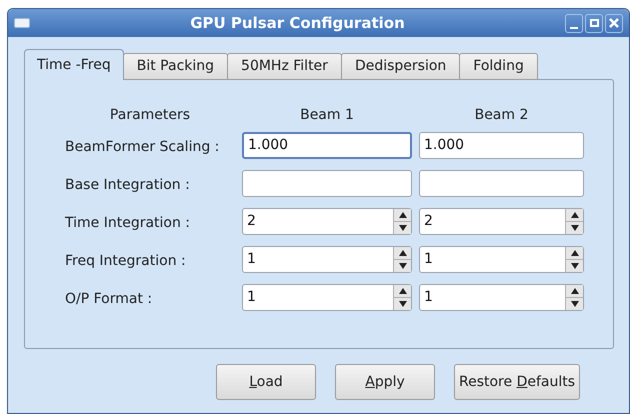 The width and height of the screenshot is (630, 414). What do you see at coordinates (284, 66) in the screenshot?
I see `tab: 50MHz Filter` at bounding box center [284, 66].